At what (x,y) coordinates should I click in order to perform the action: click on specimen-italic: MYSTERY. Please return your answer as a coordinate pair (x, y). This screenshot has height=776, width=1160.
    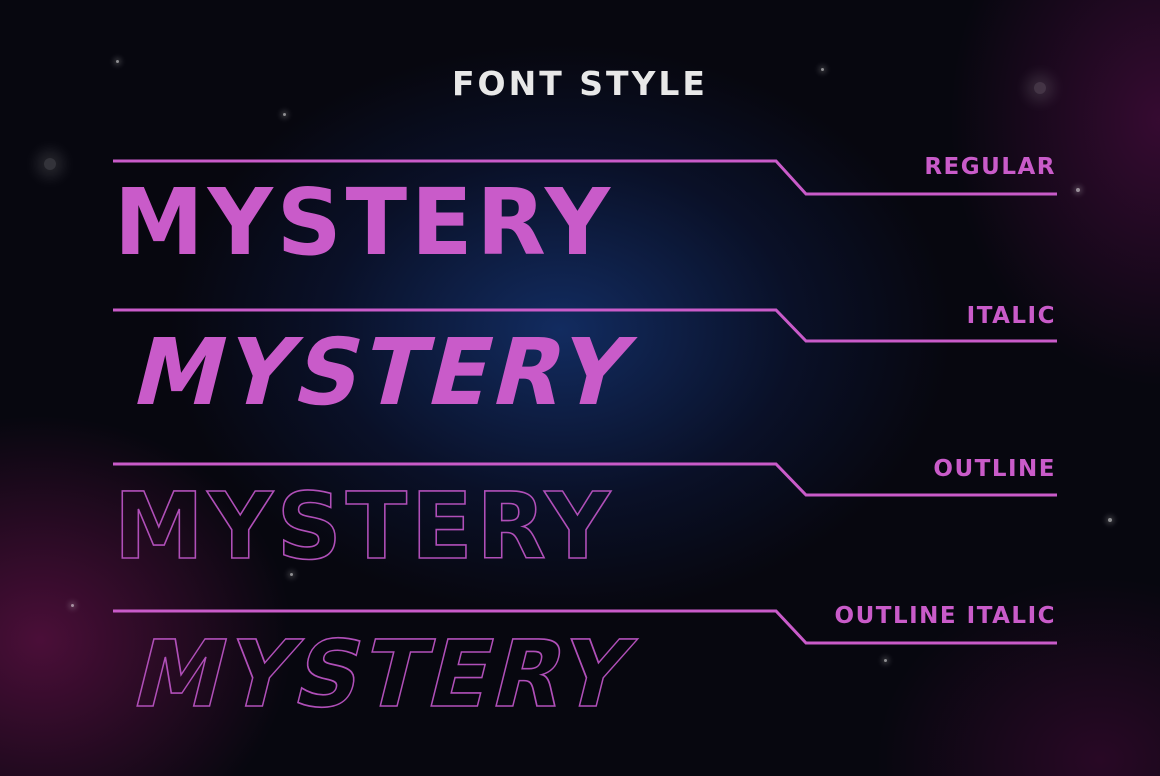
    Looking at the image, I should click on (384, 372).